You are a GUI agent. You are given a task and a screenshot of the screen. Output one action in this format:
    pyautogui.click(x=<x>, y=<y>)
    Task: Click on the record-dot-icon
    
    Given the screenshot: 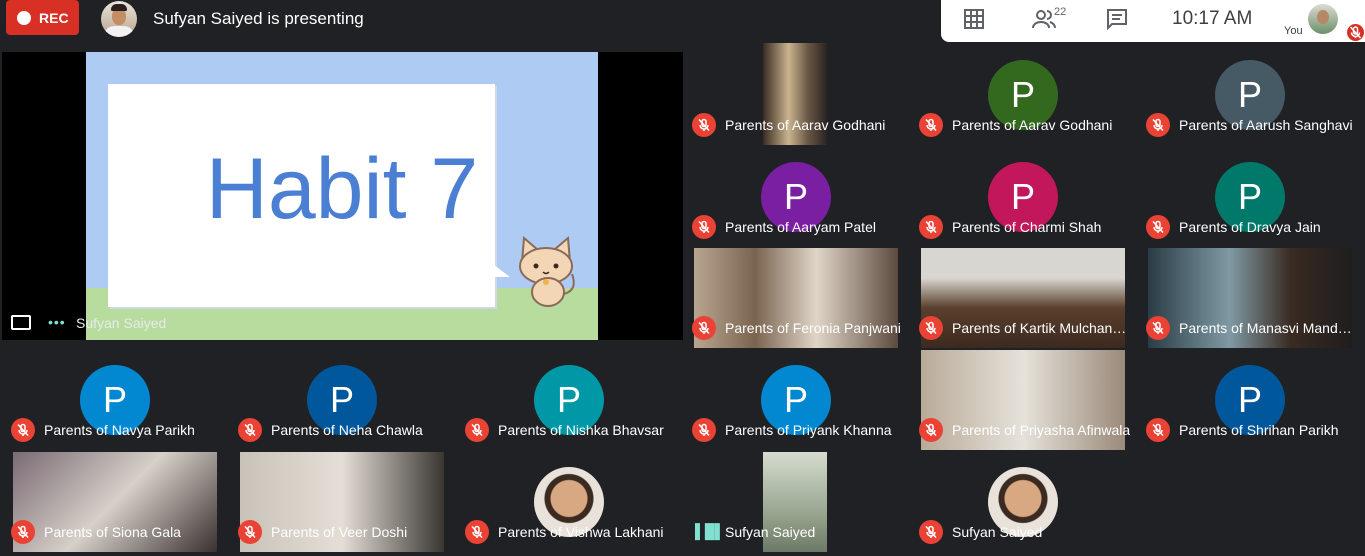 What is the action you would take?
    pyautogui.click(x=24, y=17)
    